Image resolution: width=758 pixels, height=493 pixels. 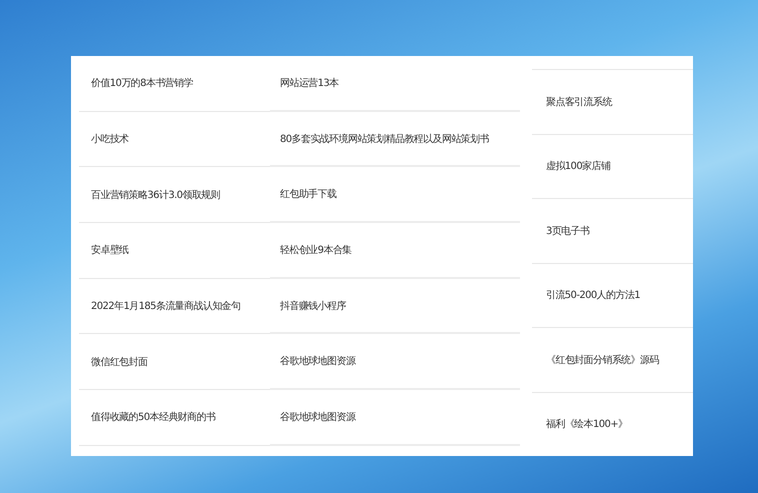 What do you see at coordinates (174, 84) in the screenshot?
I see `list-link: 价值10万的8本书营销学` at bounding box center [174, 84].